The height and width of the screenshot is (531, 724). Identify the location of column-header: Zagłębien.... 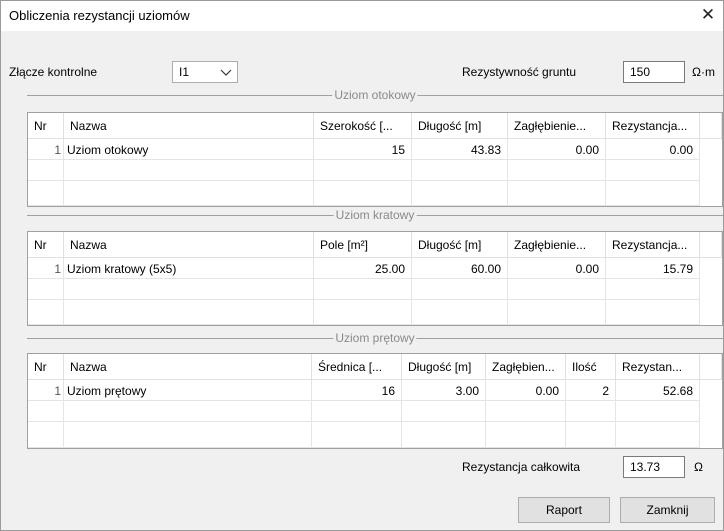
(526, 367).